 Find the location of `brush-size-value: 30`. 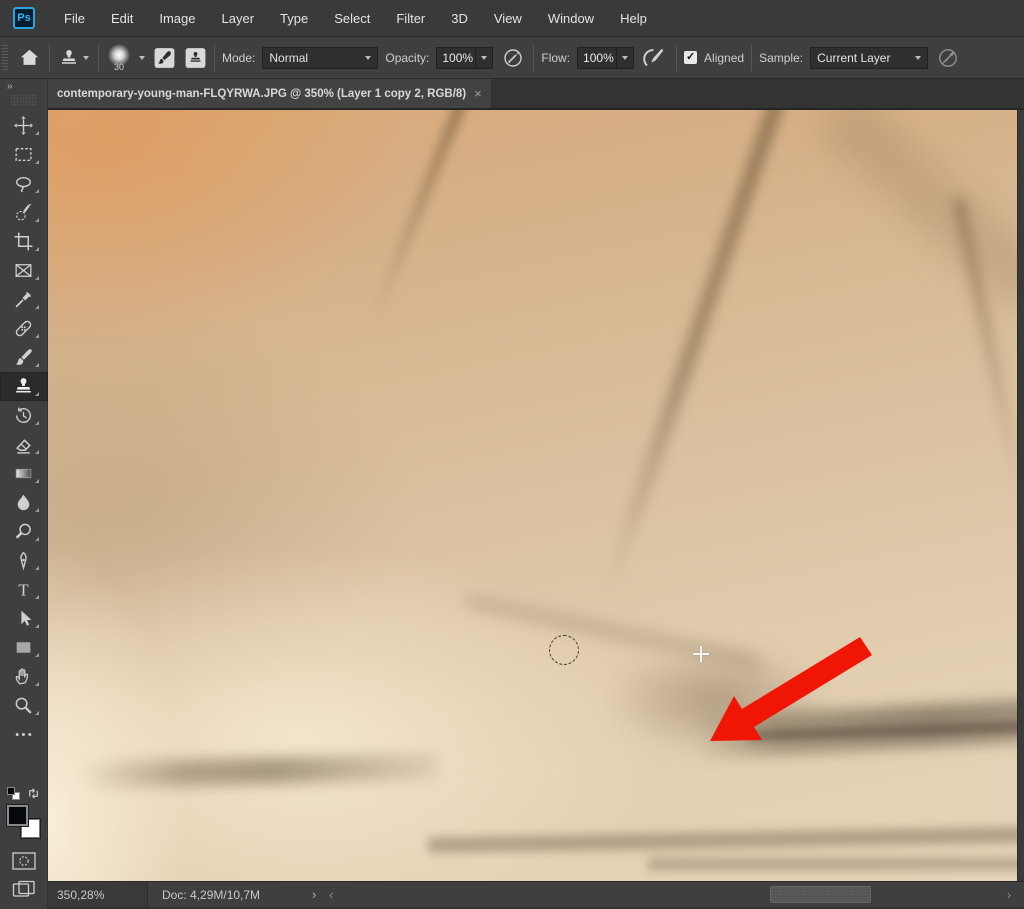

brush-size-value: 30 is located at coordinates (118, 66).